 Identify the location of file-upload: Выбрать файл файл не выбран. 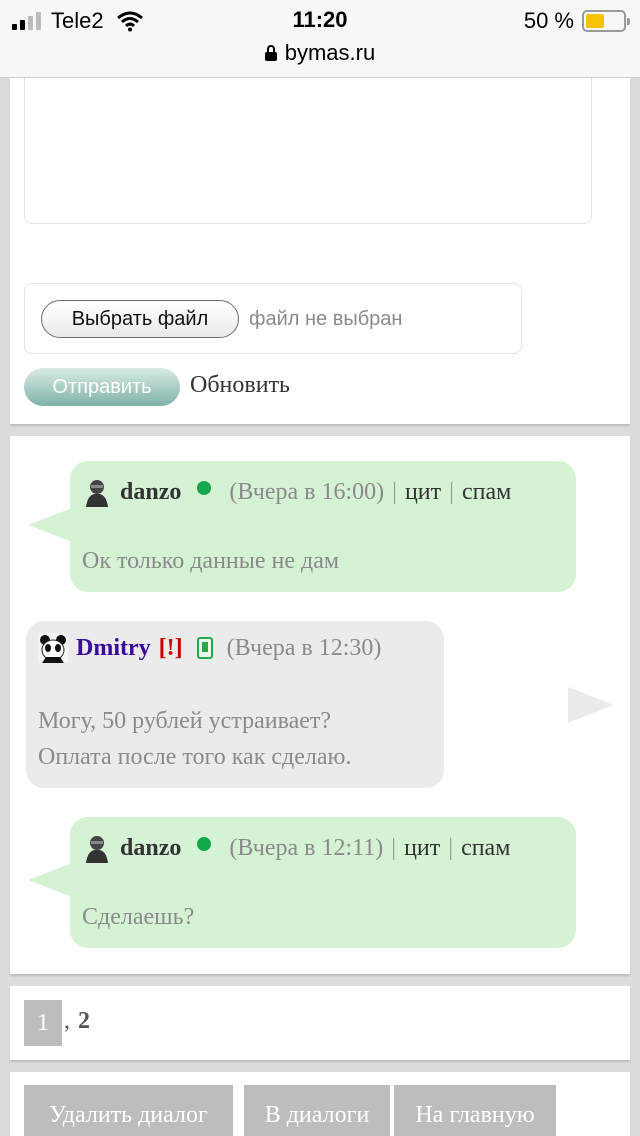
(273, 318).